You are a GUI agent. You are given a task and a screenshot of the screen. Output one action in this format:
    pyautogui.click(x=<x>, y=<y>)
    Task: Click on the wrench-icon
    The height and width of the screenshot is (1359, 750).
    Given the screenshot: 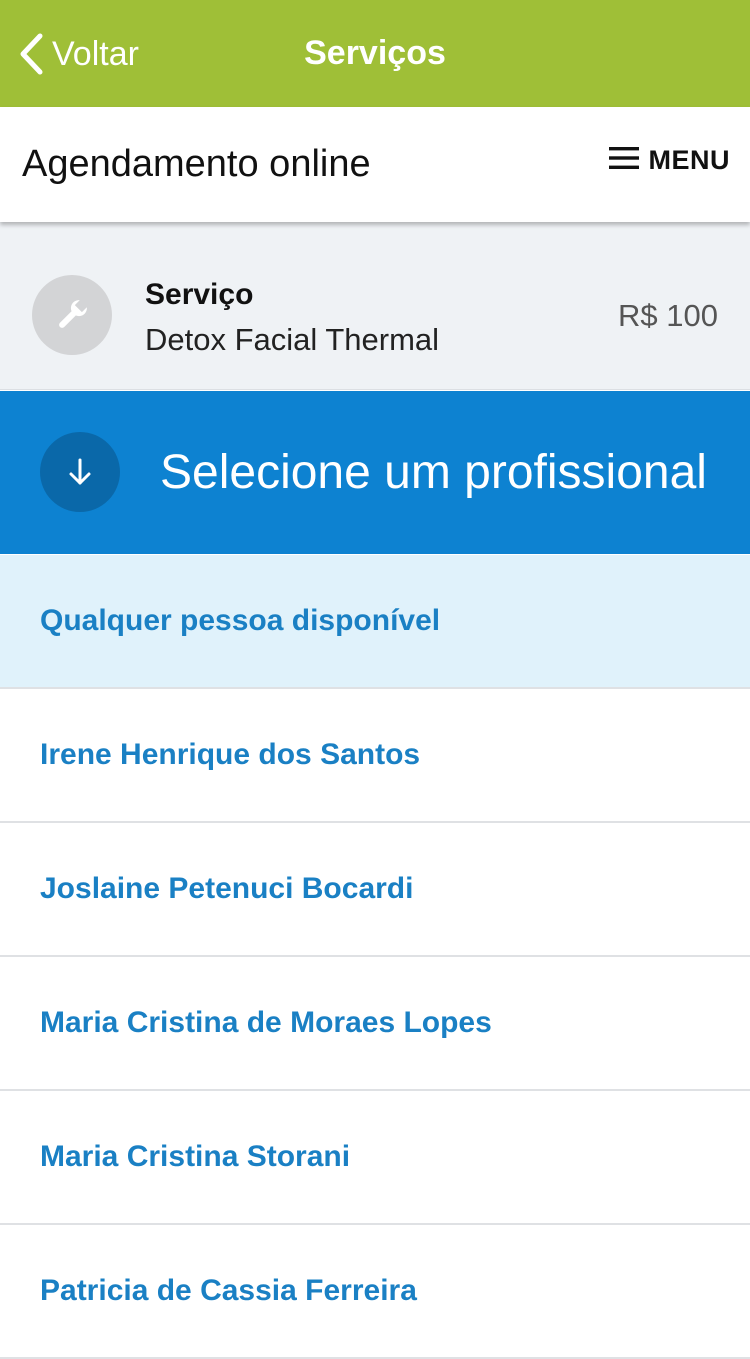 What is the action you would take?
    pyautogui.click(x=72, y=315)
    